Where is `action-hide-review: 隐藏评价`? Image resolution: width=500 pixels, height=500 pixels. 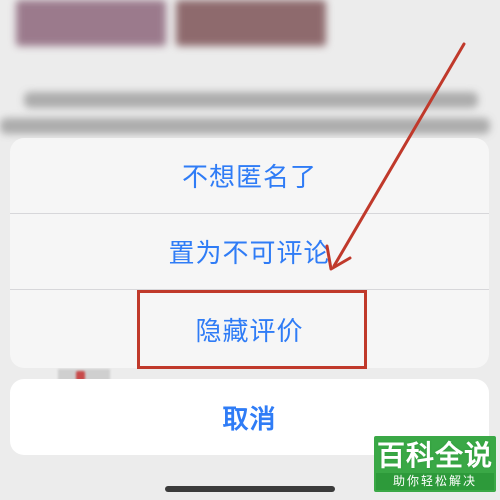 action-hide-review: 隐藏评价 is located at coordinates (249, 329).